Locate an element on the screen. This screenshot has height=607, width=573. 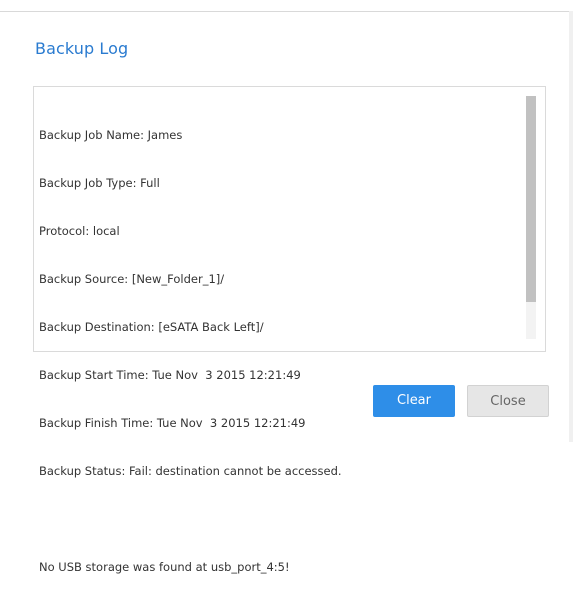
clear-button: Clear is located at coordinates (414, 401).